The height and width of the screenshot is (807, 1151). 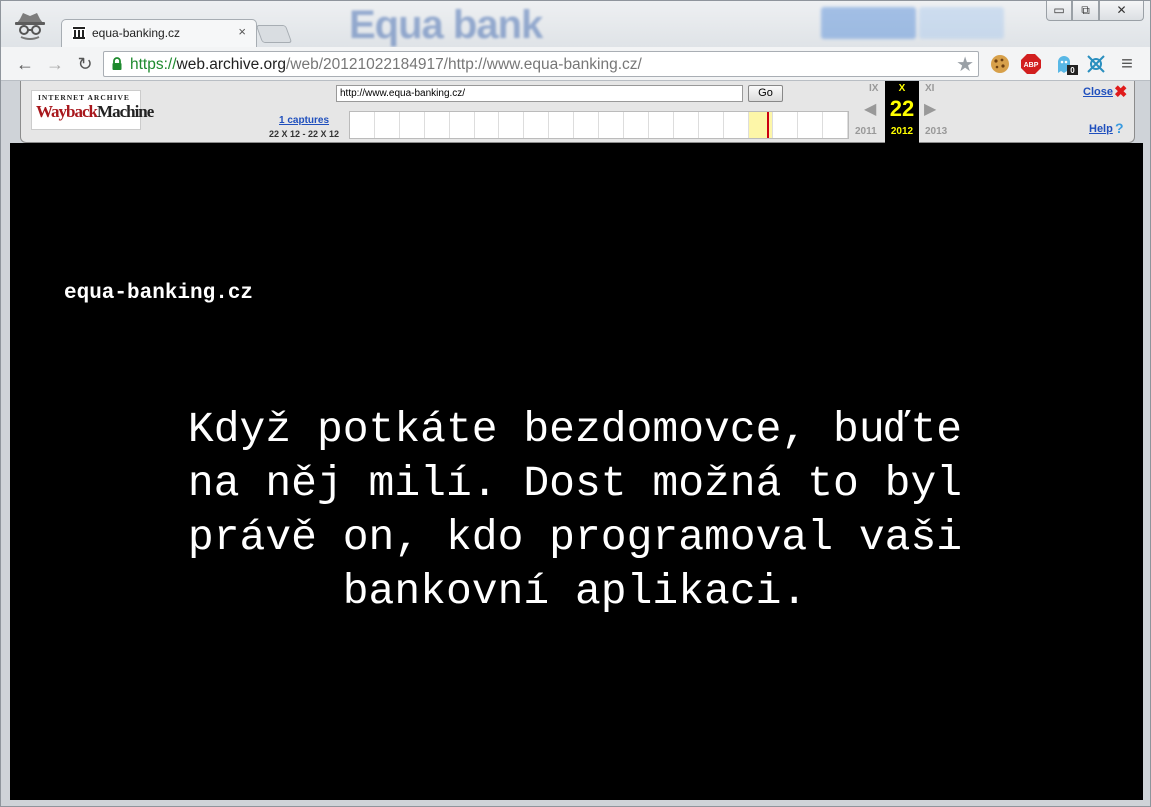 What do you see at coordinates (85, 64) in the screenshot?
I see `reload-button: ↻` at bounding box center [85, 64].